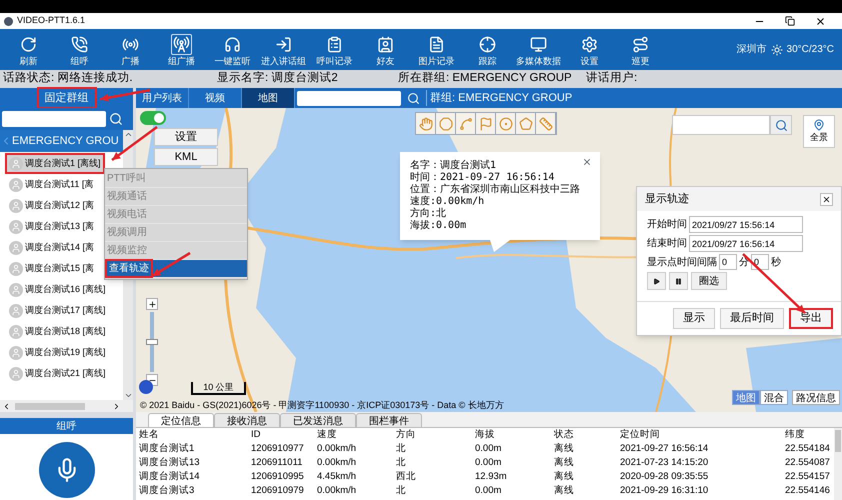  I want to click on toolbar-button: 广播, so click(130, 50).